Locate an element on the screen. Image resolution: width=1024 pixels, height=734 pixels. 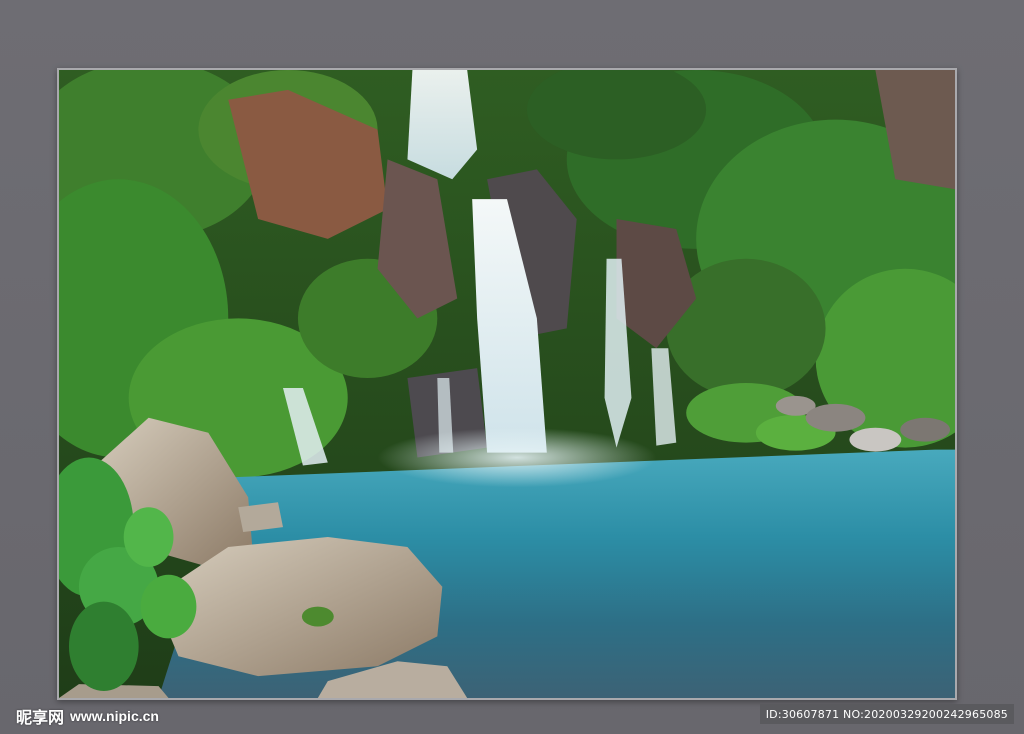
image-id-label: ID:30607871 NO:20200329200242965085 is located at coordinates (886, 714).